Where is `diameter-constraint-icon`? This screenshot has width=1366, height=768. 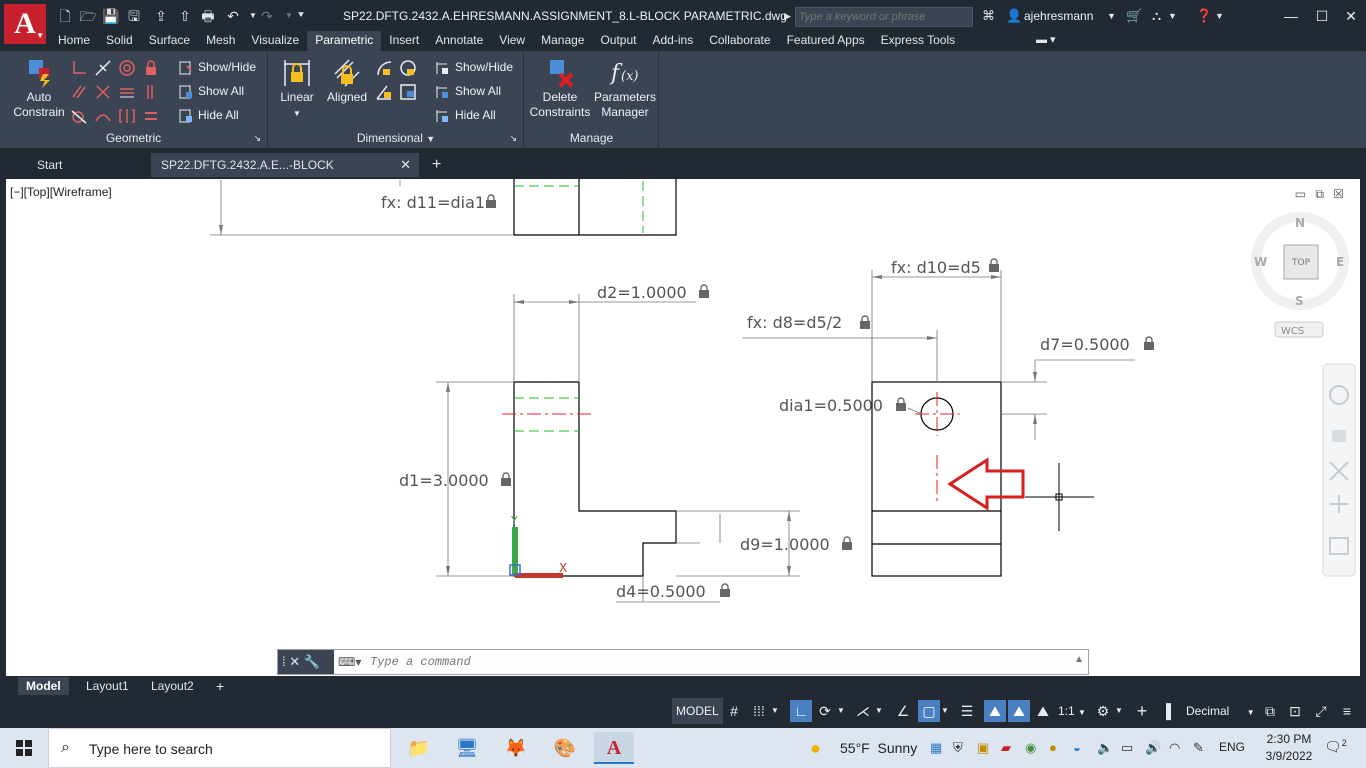 diameter-constraint-icon is located at coordinates (408, 68).